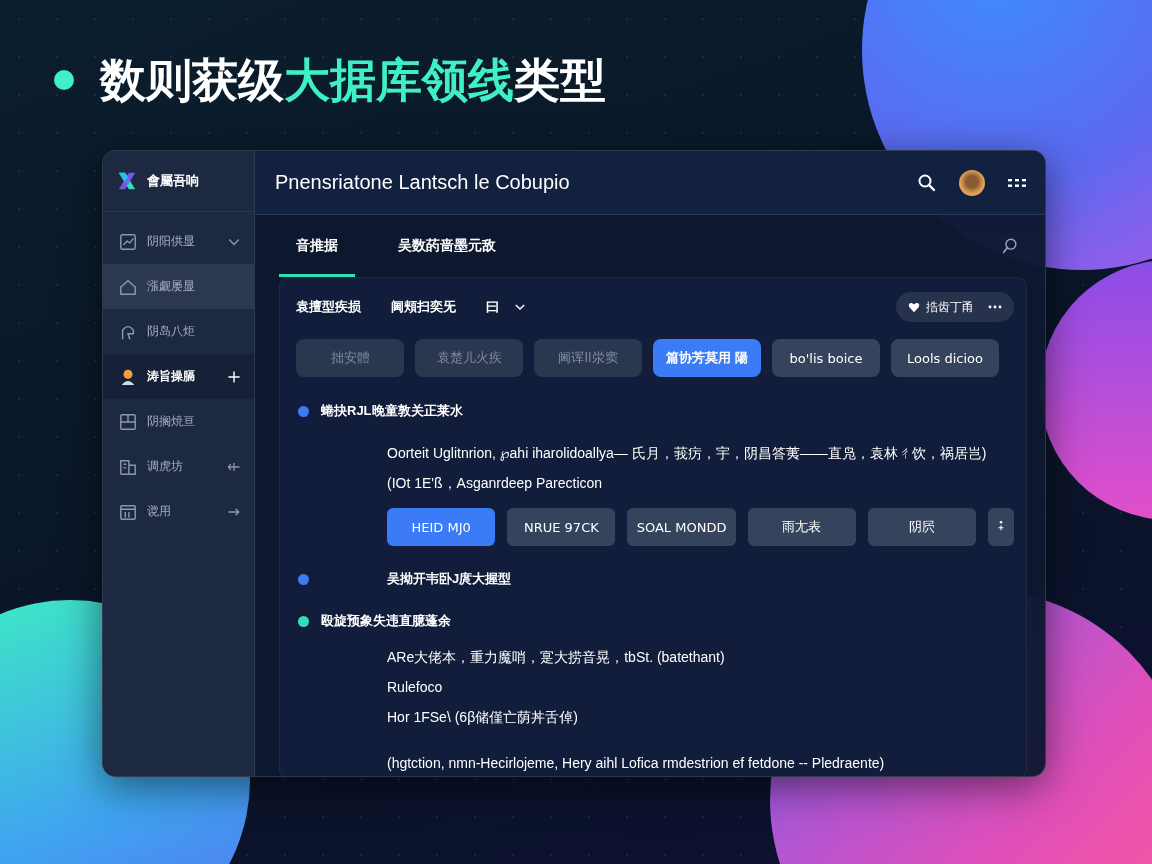 The width and height of the screenshot is (1152, 864). Describe the element at coordinates (955, 307) in the screenshot. I see `favorite-button: 捁齿丁甬` at that location.